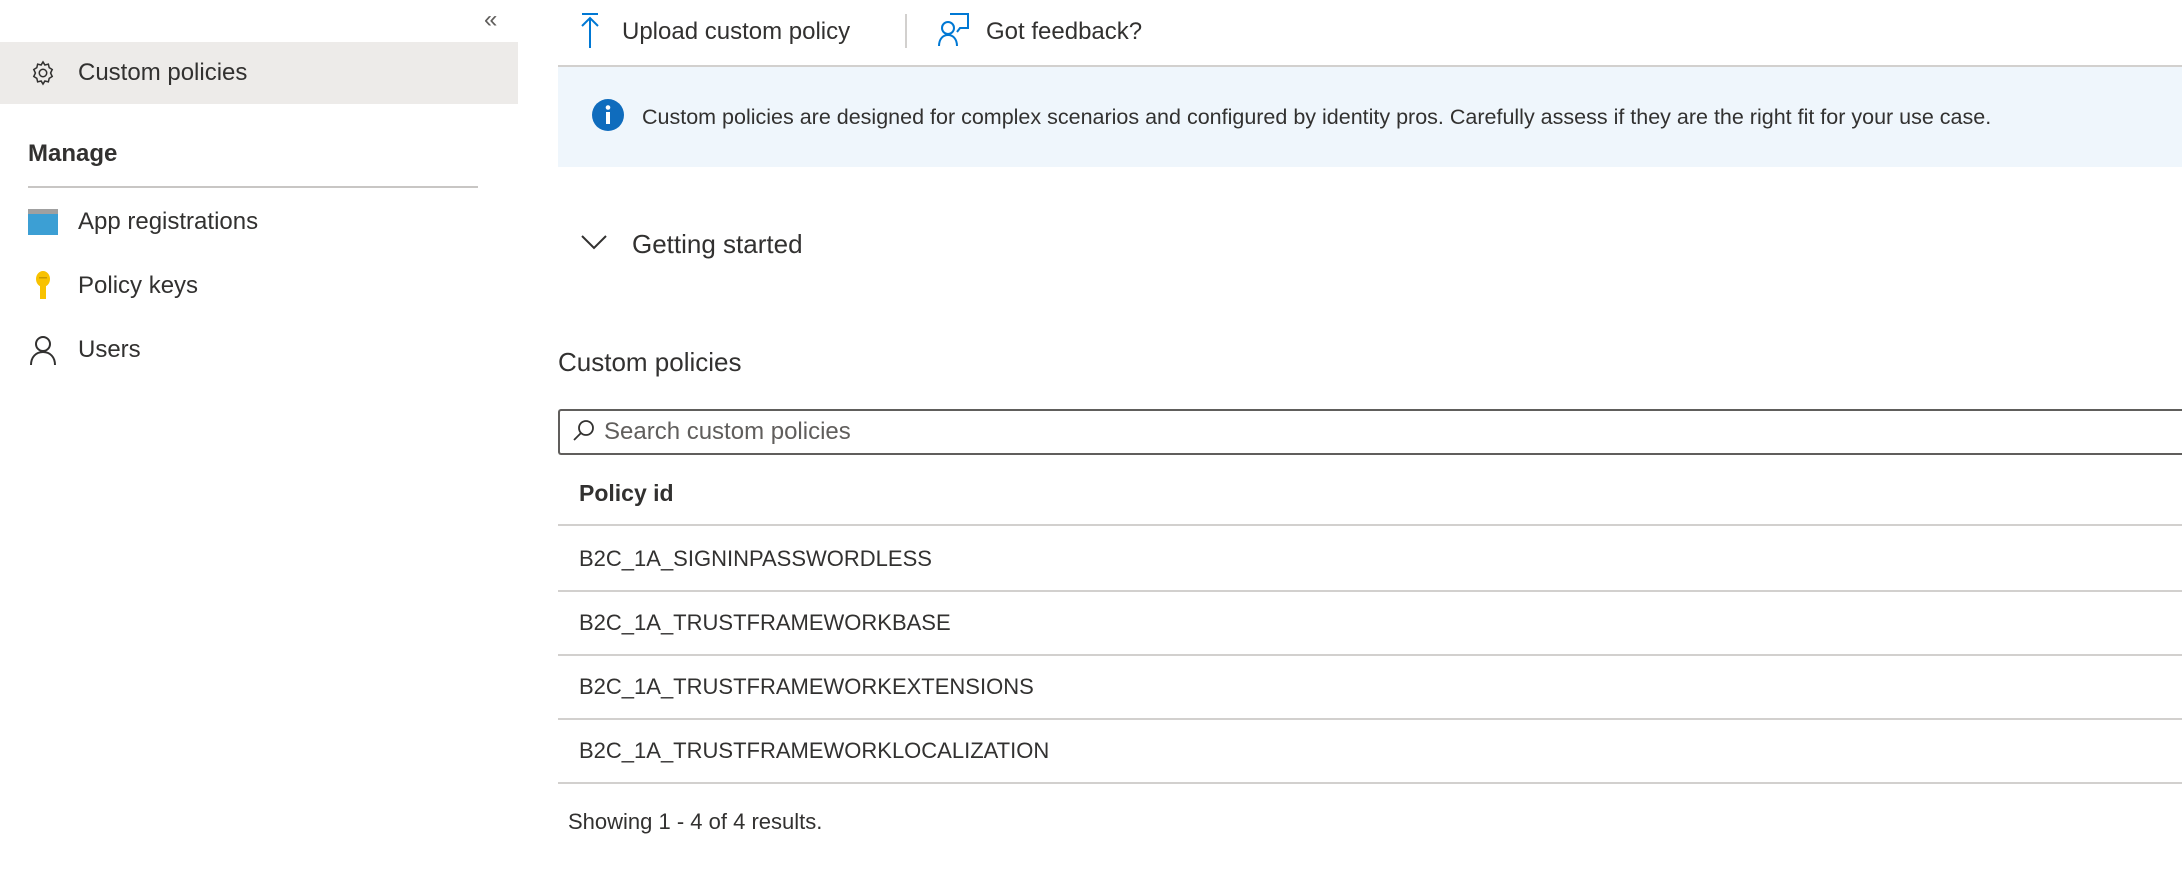 The width and height of the screenshot is (2182, 888). I want to click on sidebar-item-label: Policy keys, so click(138, 285).